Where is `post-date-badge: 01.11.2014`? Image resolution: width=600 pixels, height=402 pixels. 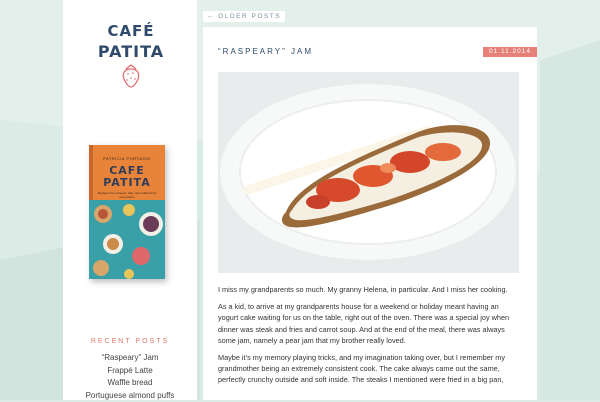
post-date-badge: 01.11.2014 is located at coordinates (510, 52).